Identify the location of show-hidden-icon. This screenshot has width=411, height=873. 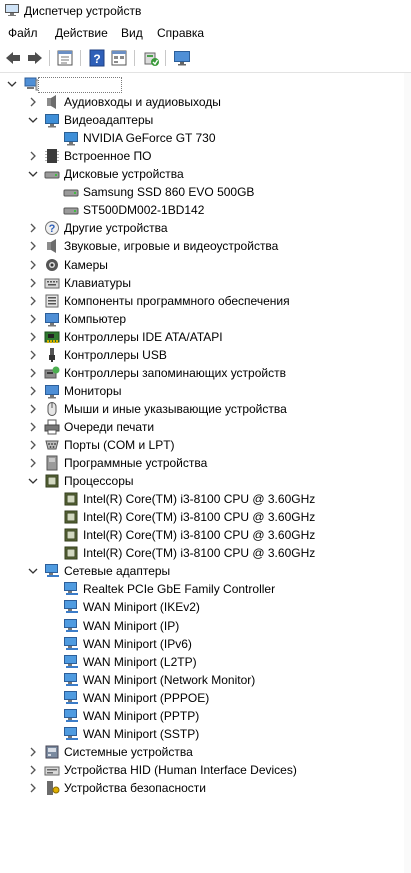
(119, 58).